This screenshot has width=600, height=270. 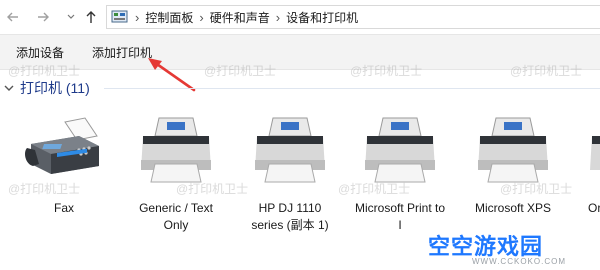 What do you see at coordinates (55, 88) in the screenshot?
I see `group-title: 打印机 (11)` at bounding box center [55, 88].